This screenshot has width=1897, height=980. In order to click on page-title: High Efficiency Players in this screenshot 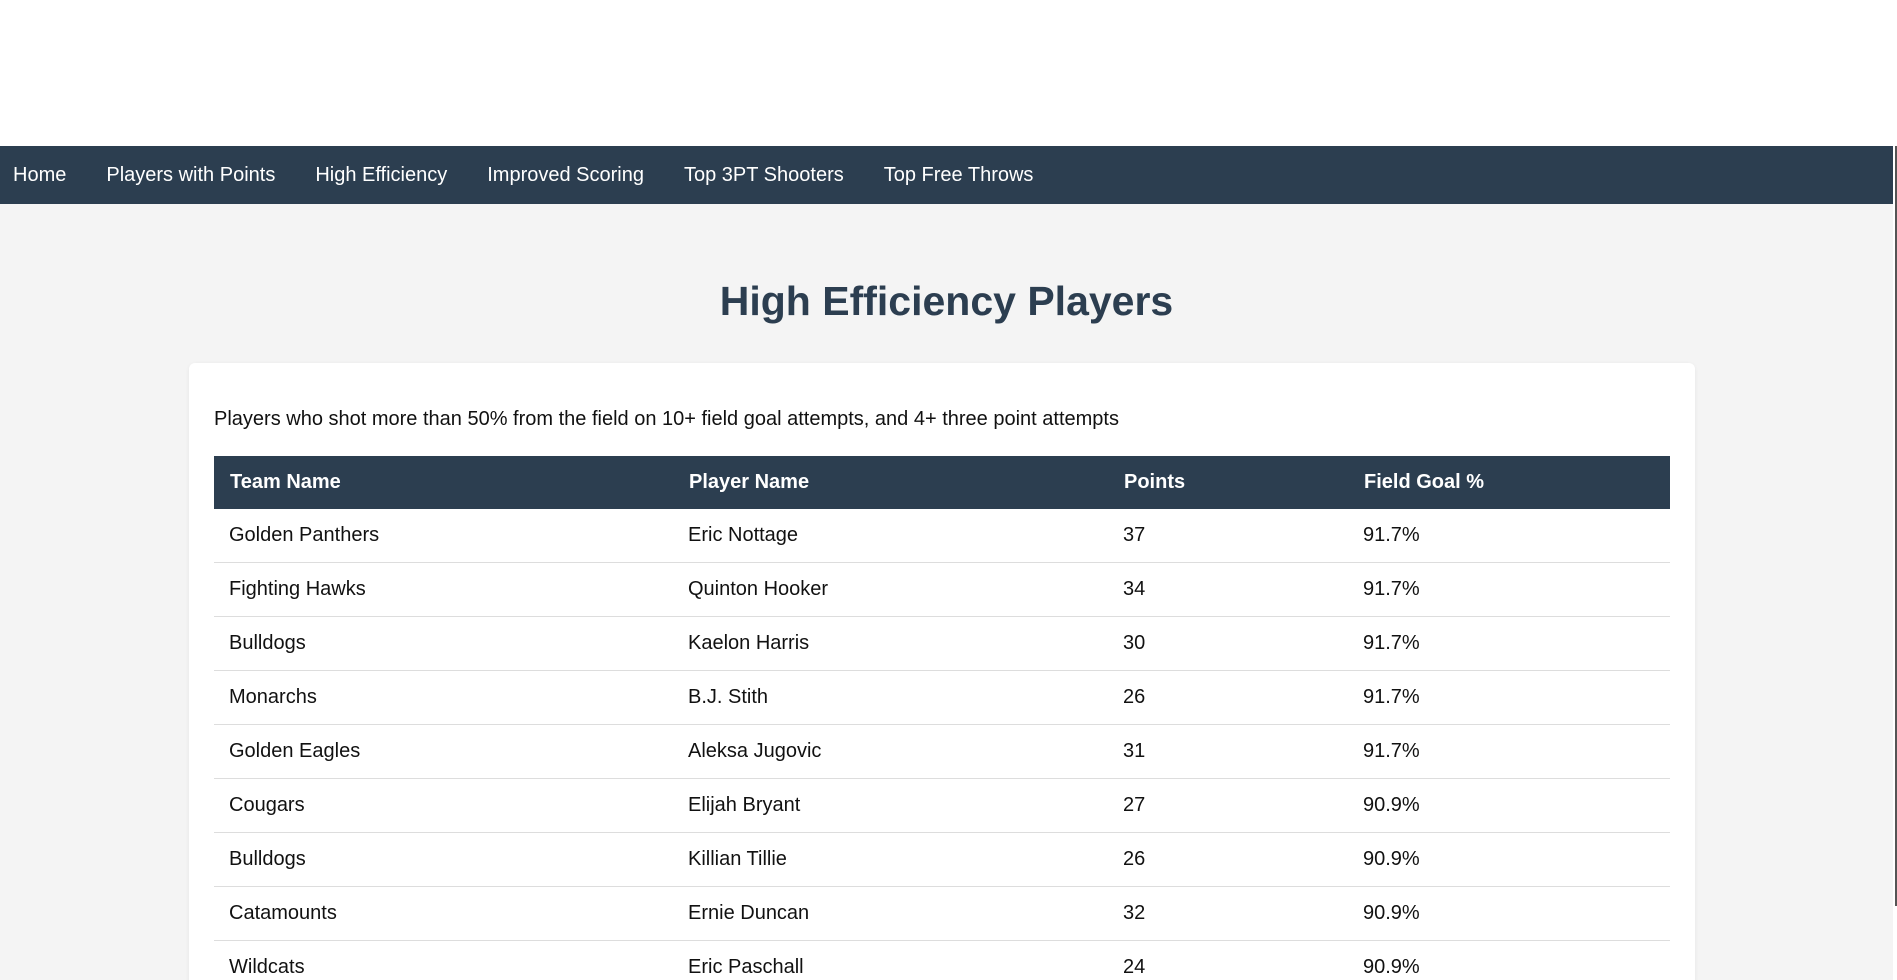, I will do `click(946, 301)`.